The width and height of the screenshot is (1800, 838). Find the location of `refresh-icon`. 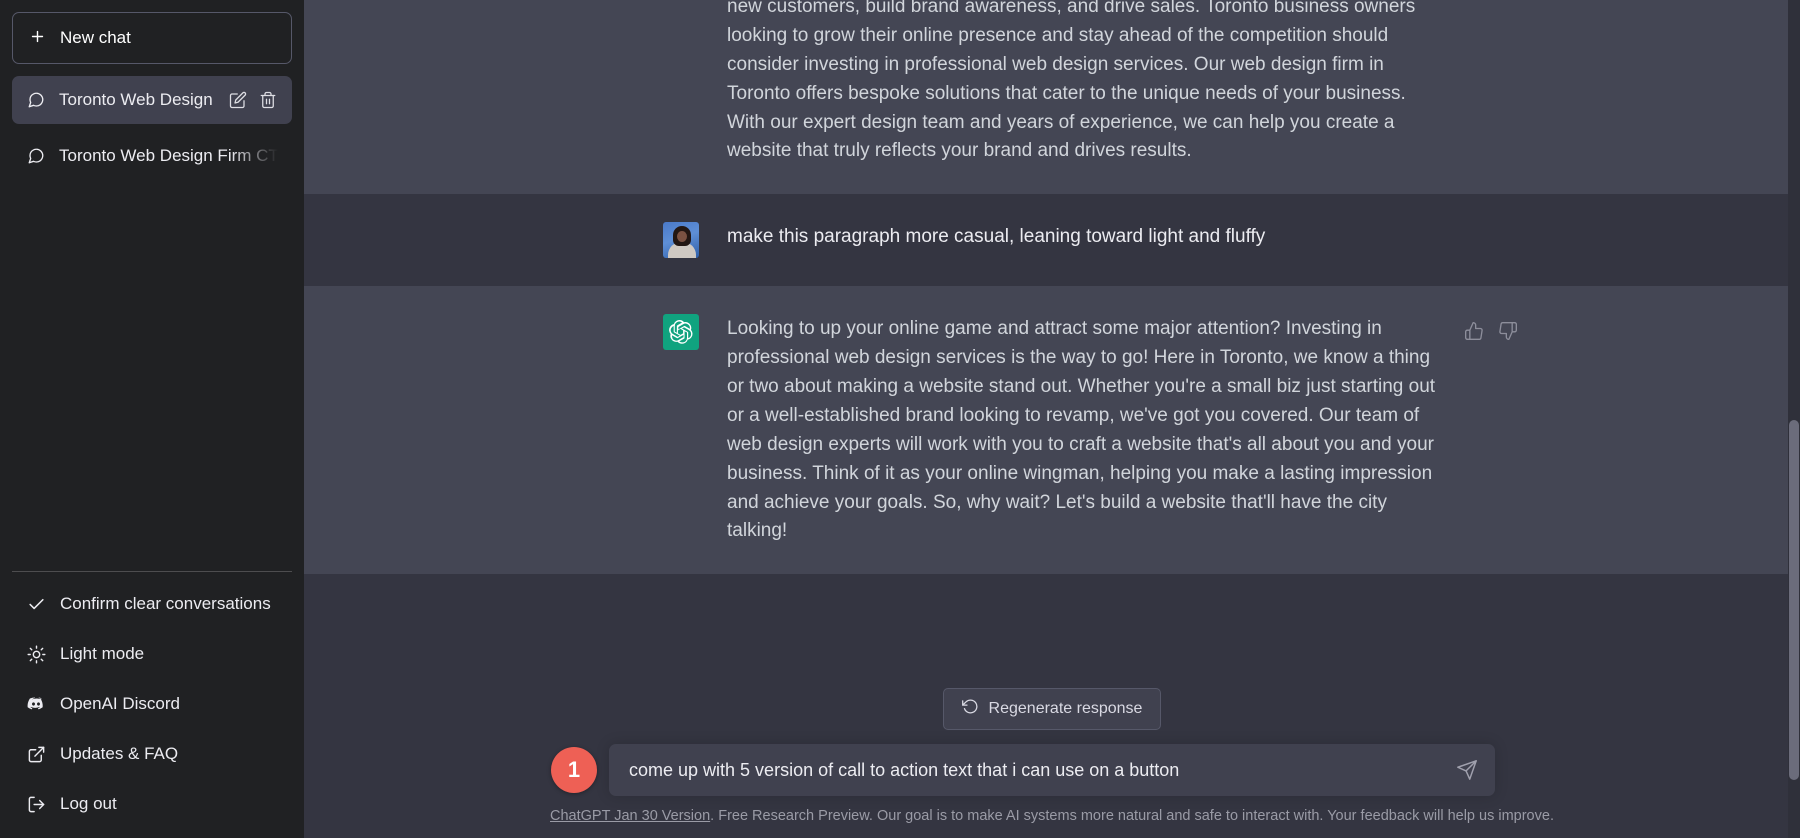

refresh-icon is located at coordinates (970, 709).